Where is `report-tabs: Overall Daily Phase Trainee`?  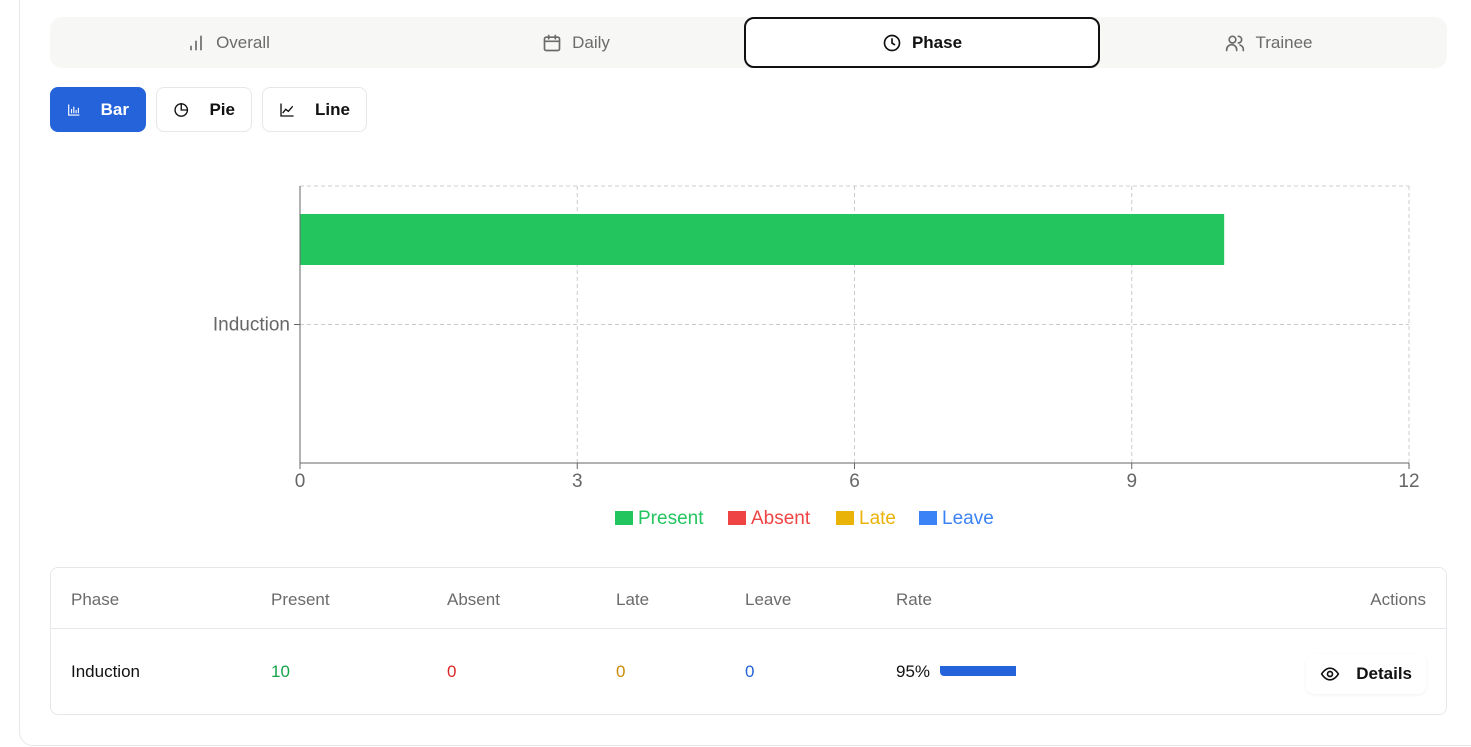 report-tabs: Overall Daily Phase Trainee is located at coordinates (748, 42).